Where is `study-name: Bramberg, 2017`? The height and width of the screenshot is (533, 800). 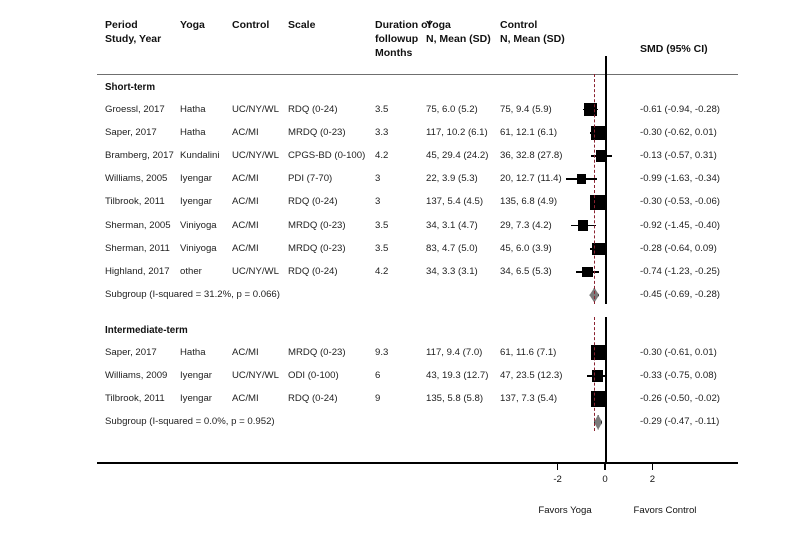
study-name: Bramberg, 2017 is located at coordinates (139, 155).